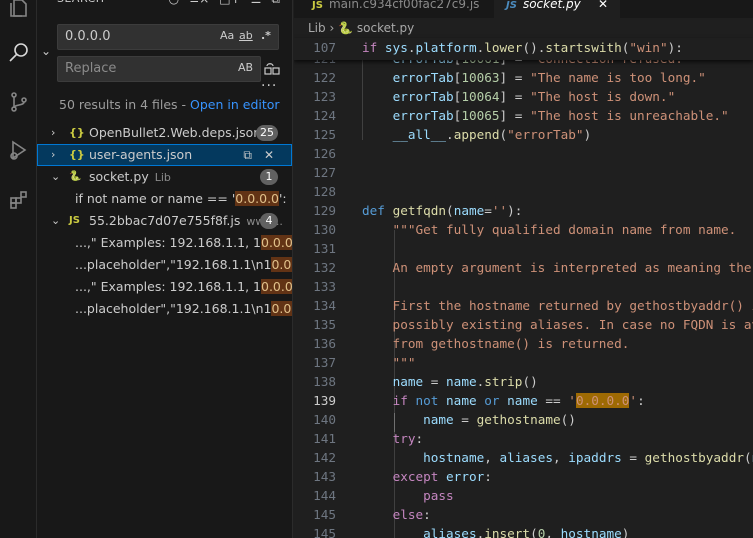 This screenshot has height=538, width=753. What do you see at coordinates (18, 14) in the screenshot?
I see `explorer-icon` at bounding box center [18, 14].